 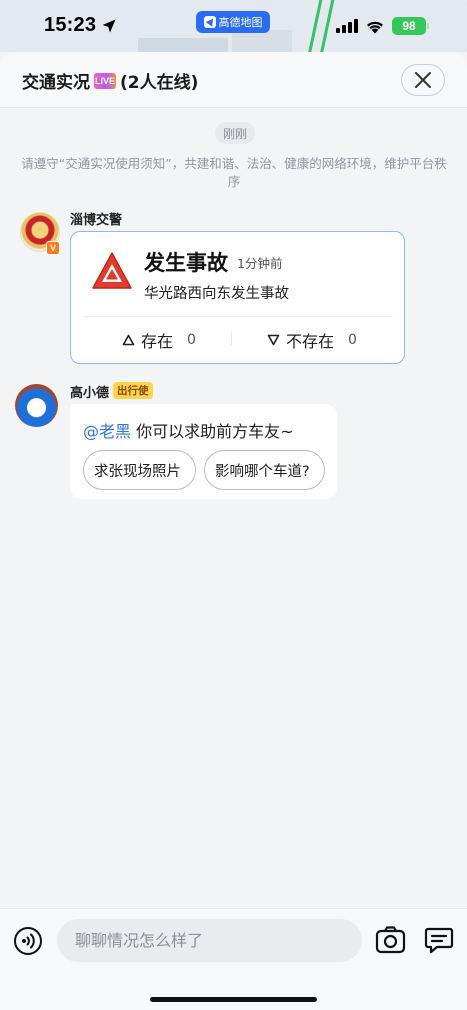 I want to click on app-return-pill: 高德地图, so click(x=233, y=22).